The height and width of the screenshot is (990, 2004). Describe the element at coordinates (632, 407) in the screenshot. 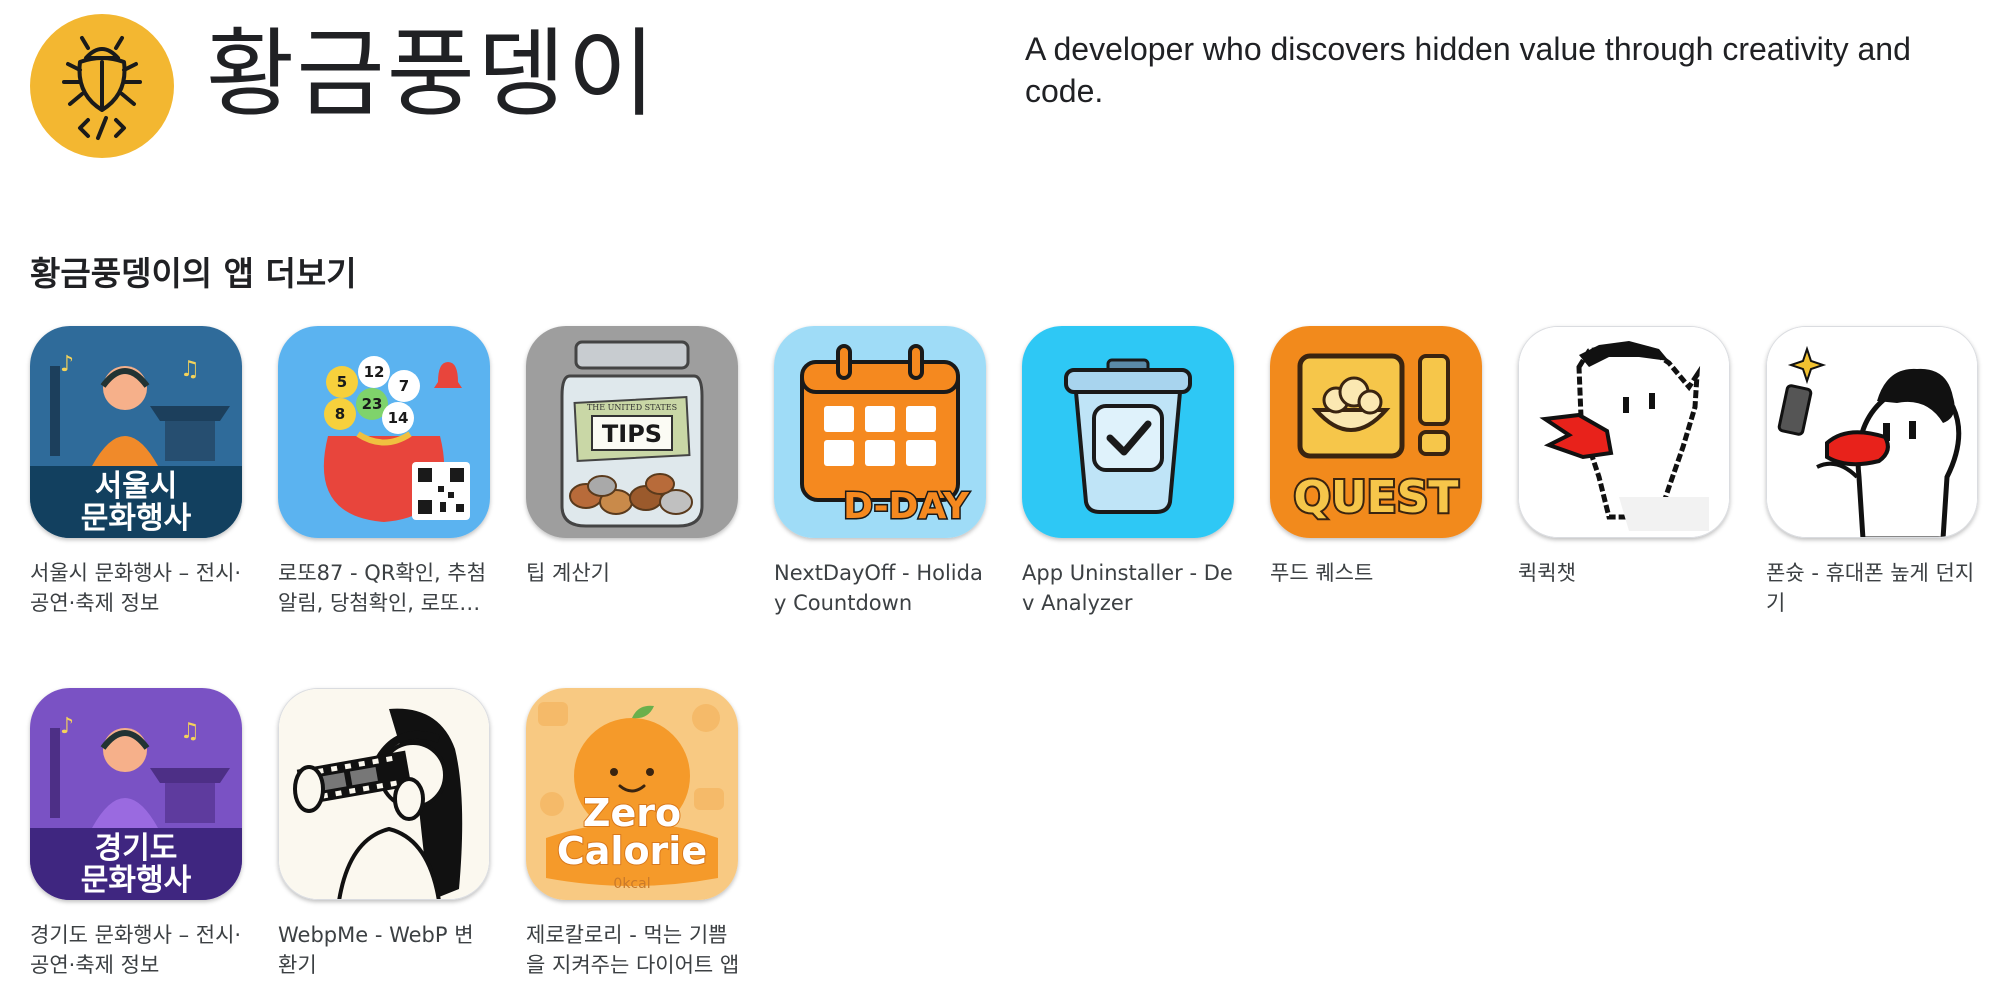

I see `bill-text: THE UNITED STATES` at that location.